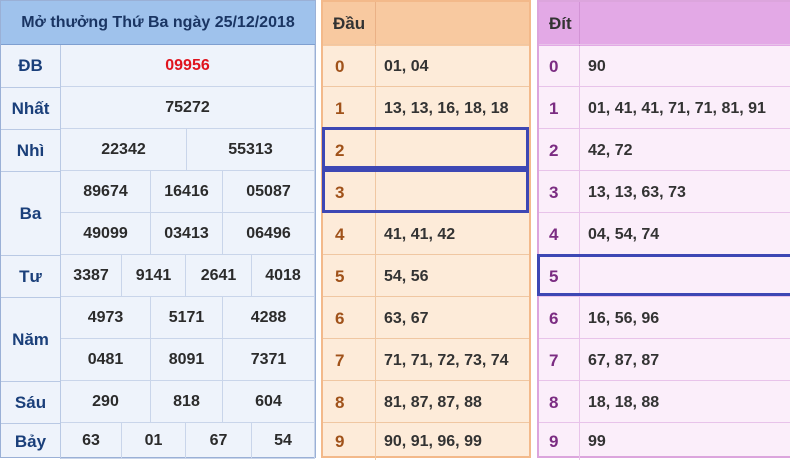 Image resolution: width=790 pixels, height=460 pixels. Describe the element at coordinates (559, 442) in the screenshot. I see `dit-num-9: 9` at that location.